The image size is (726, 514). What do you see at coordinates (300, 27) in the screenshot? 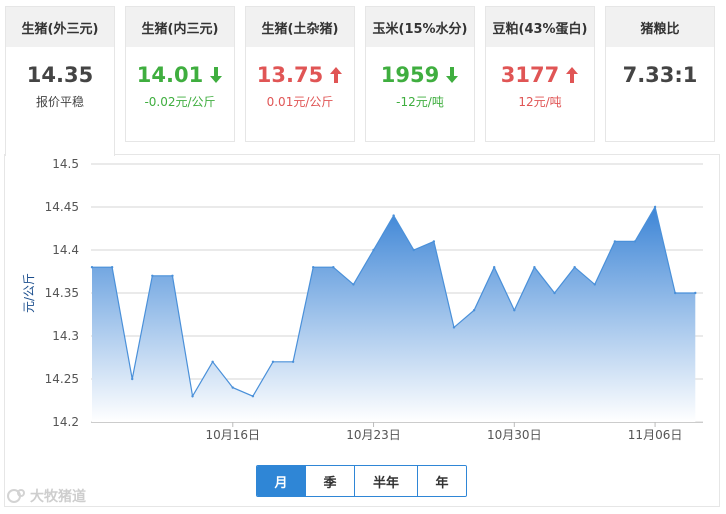
I see `card-title: 生猪(土杂猪)` at bounding box center [300, 27].